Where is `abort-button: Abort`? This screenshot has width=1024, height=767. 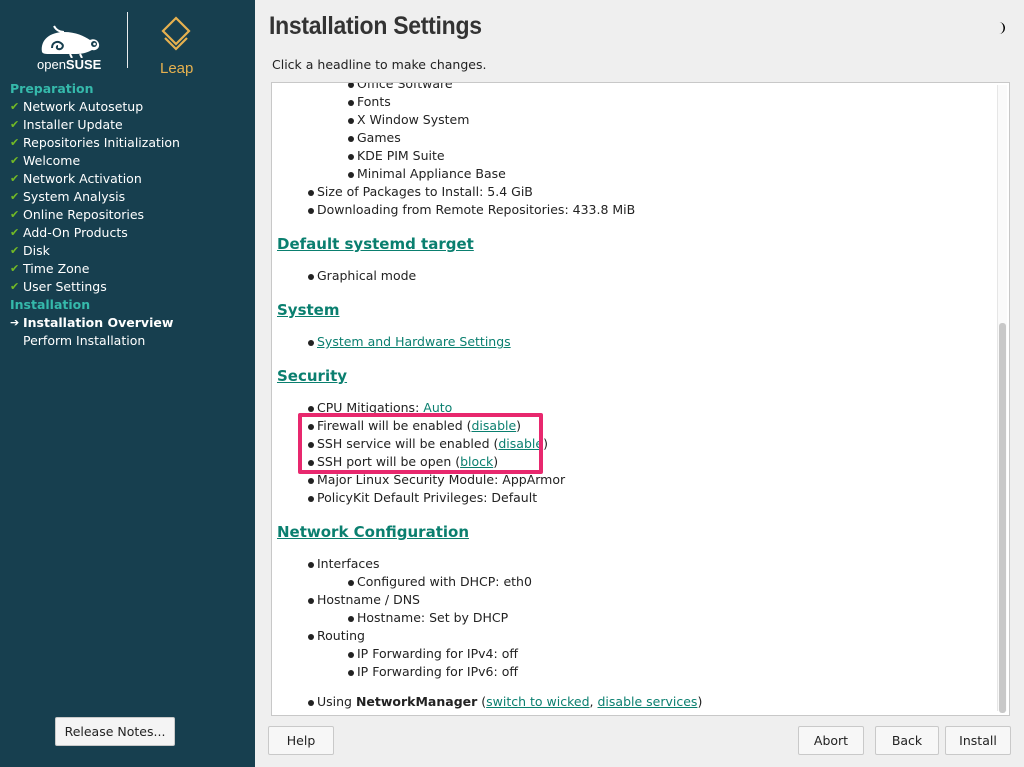
abort-button: Abort is located at coordinates (831, 740).